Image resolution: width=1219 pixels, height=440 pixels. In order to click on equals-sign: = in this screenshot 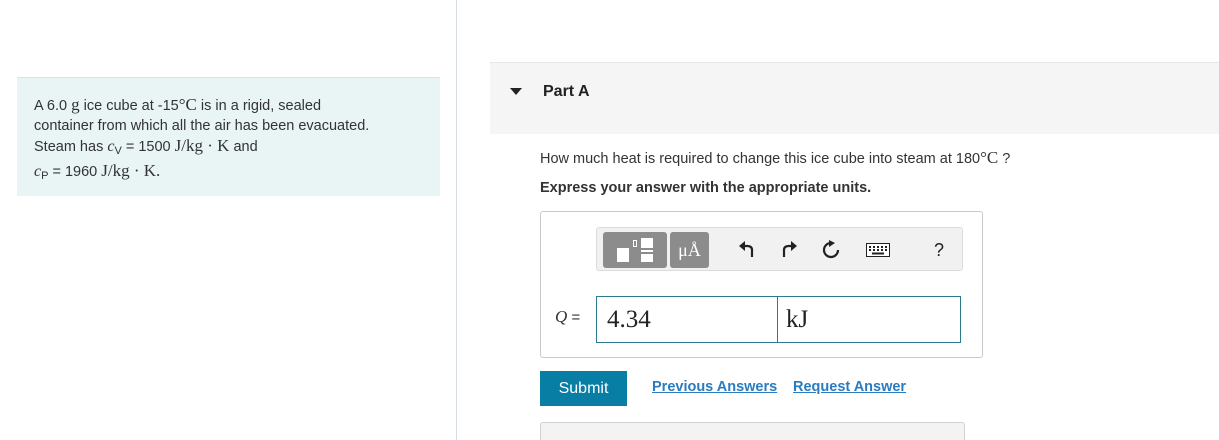, I will do `click(576, 317)`.